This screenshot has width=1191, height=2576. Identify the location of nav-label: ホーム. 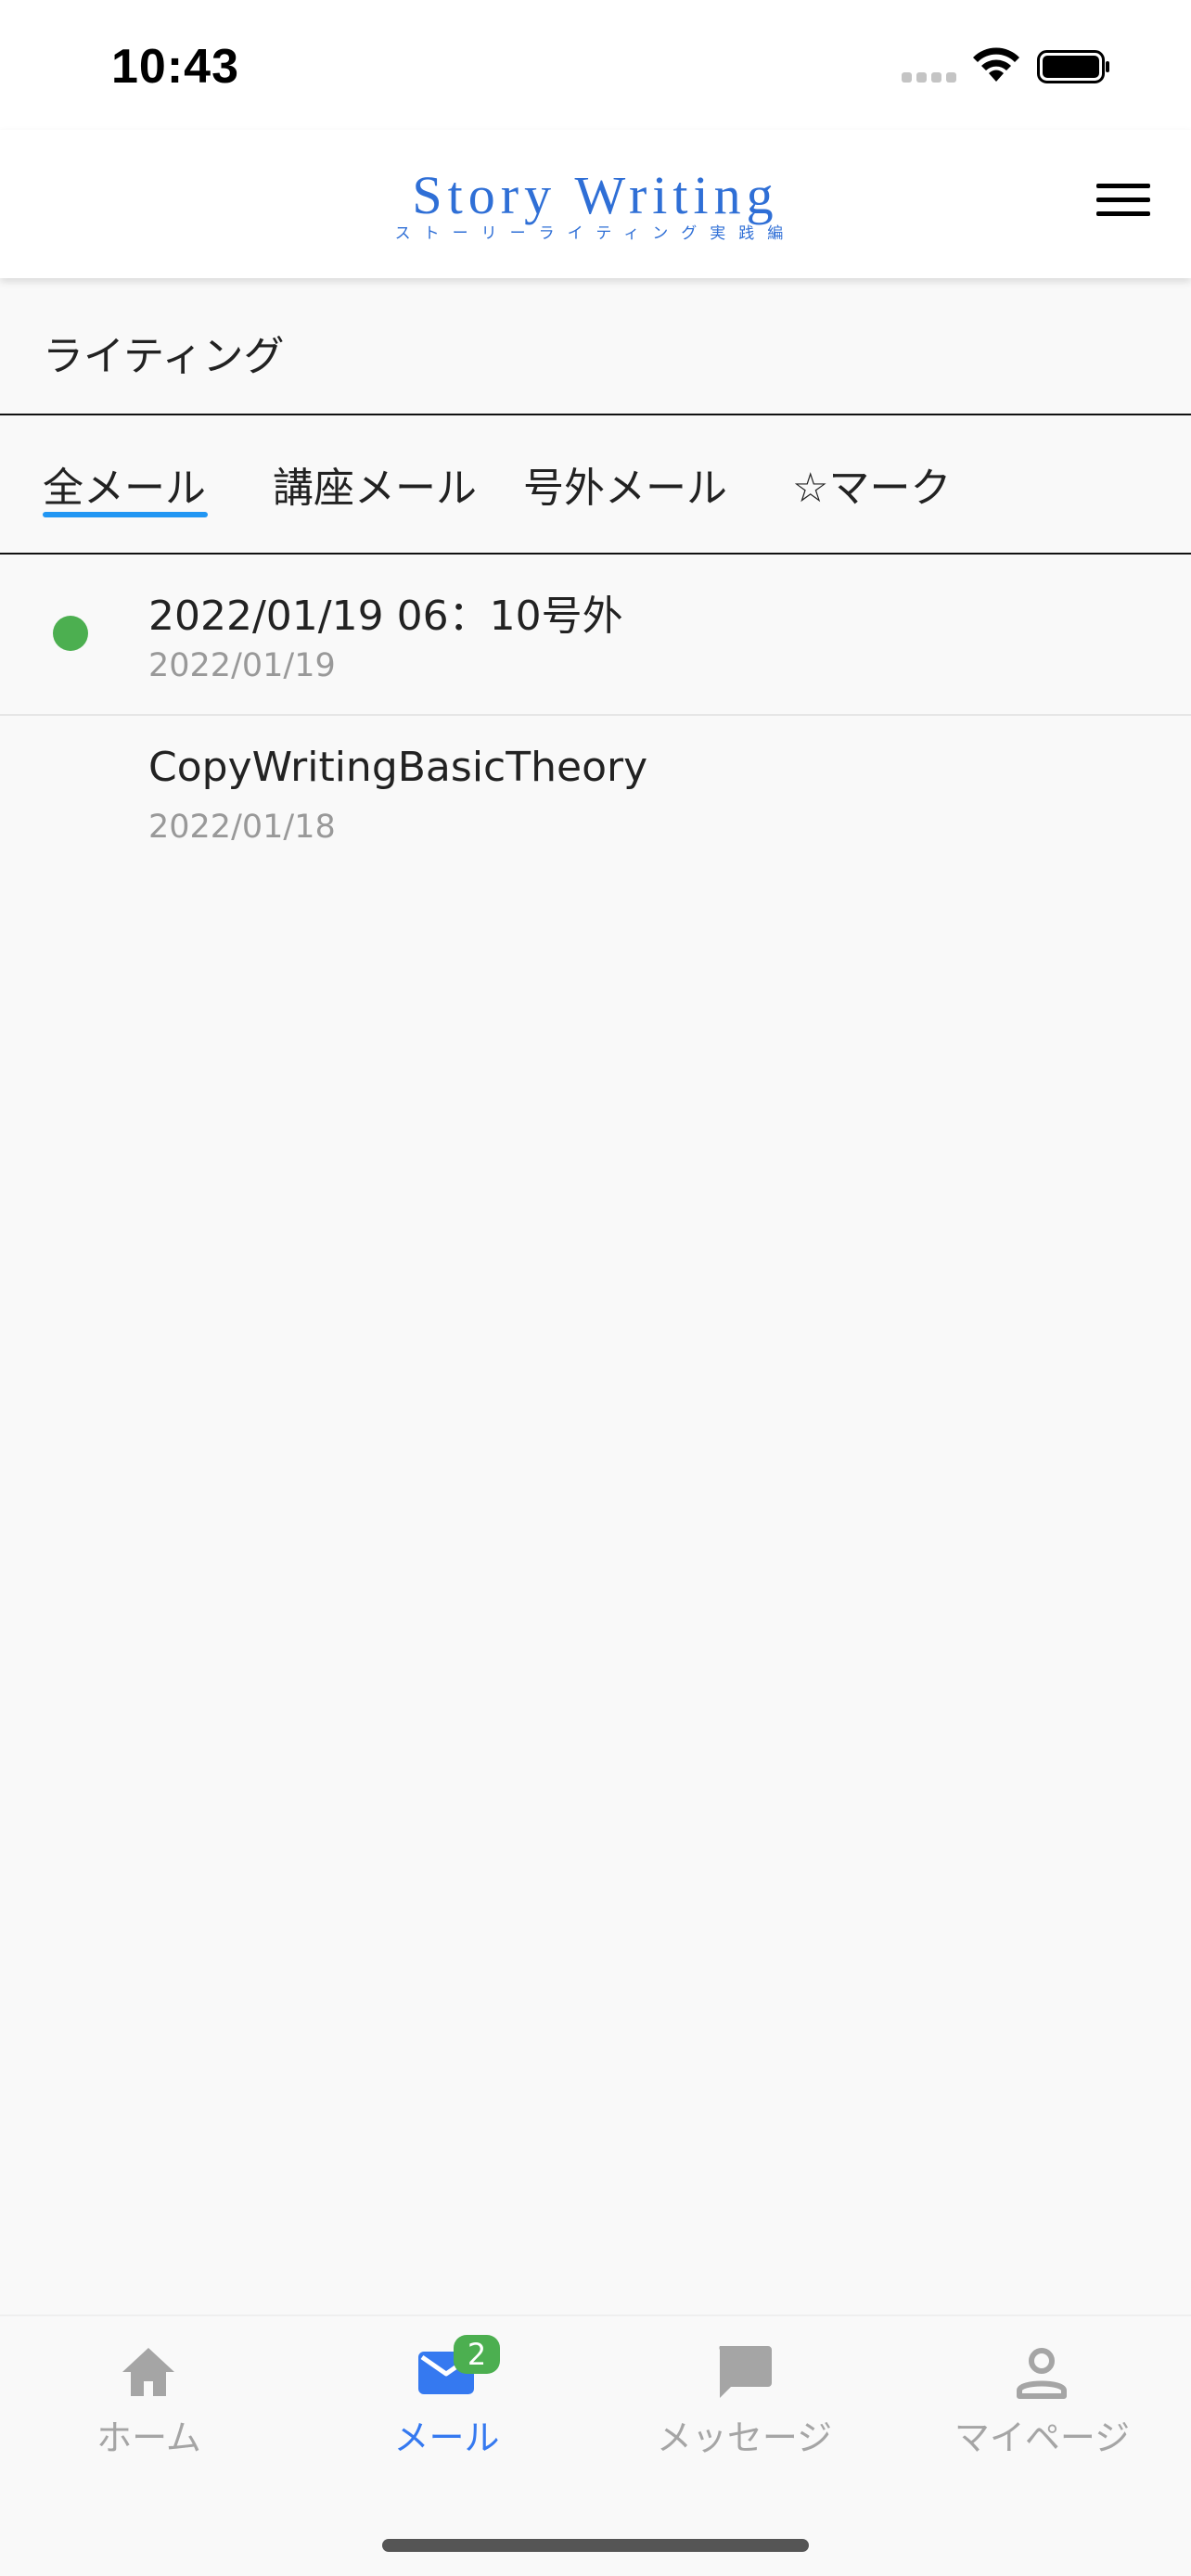
(148, 2437).